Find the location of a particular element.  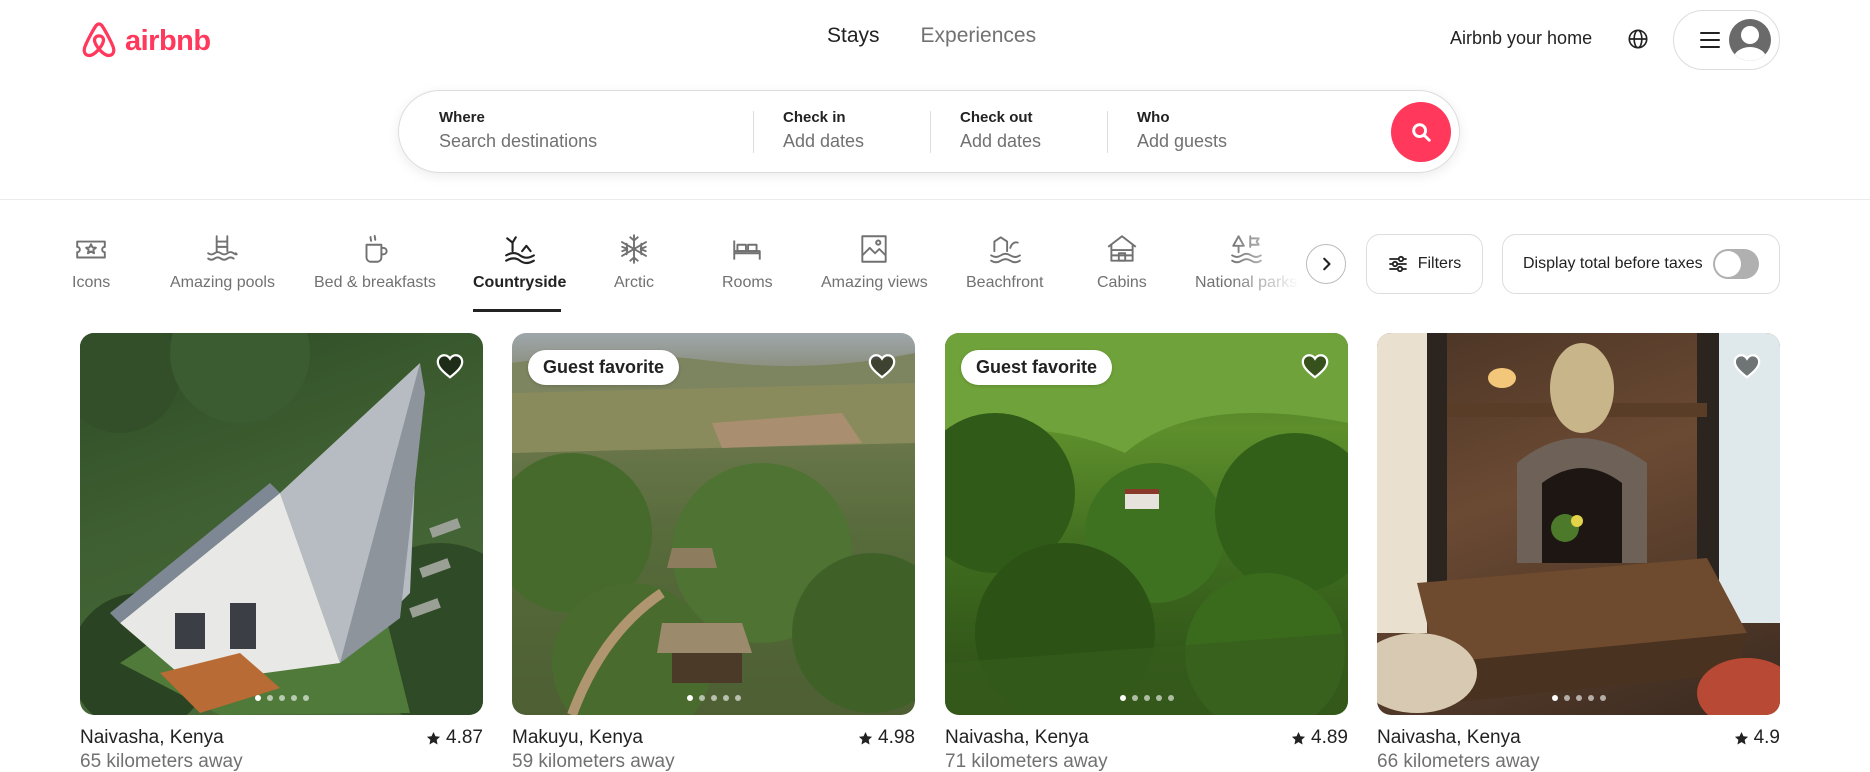

listing-rating: 4.9 is located at coordinates (1757, 738).